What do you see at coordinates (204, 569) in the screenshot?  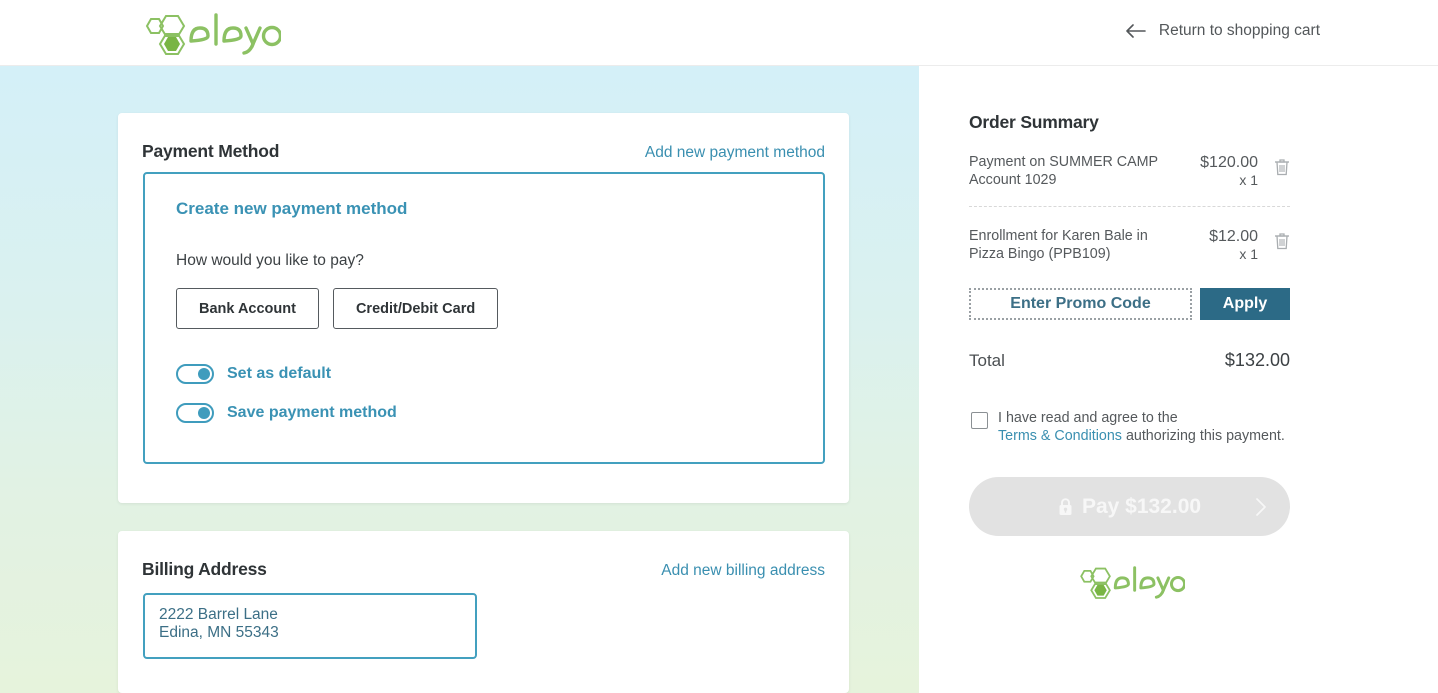 I see `billing-address-title: Billing Address` at bounding box center [204, 569].